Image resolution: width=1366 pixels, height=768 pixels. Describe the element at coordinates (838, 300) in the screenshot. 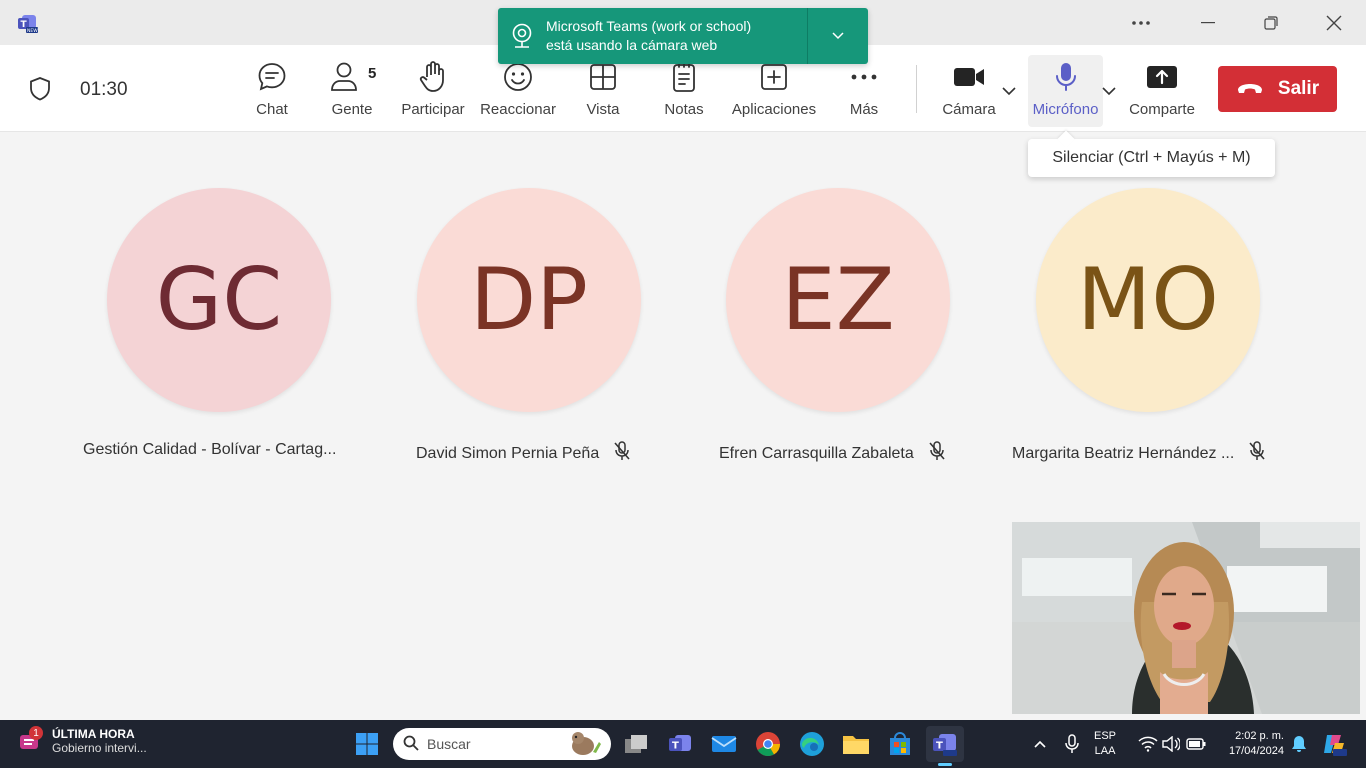

I see `participant-avatar: EZ` at that location.